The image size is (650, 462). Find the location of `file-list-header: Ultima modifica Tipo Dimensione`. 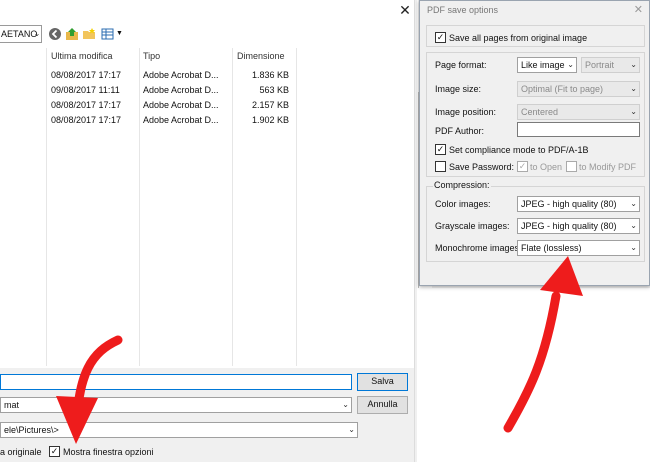

file-list-header: Ultima modifica Tipo Dimensione is located at coordinates (148, 57).